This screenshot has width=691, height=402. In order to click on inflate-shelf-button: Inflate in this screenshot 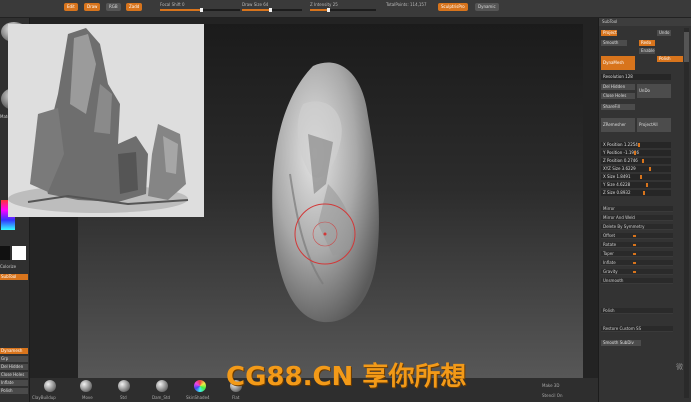, I will do `click(14, 383)`.